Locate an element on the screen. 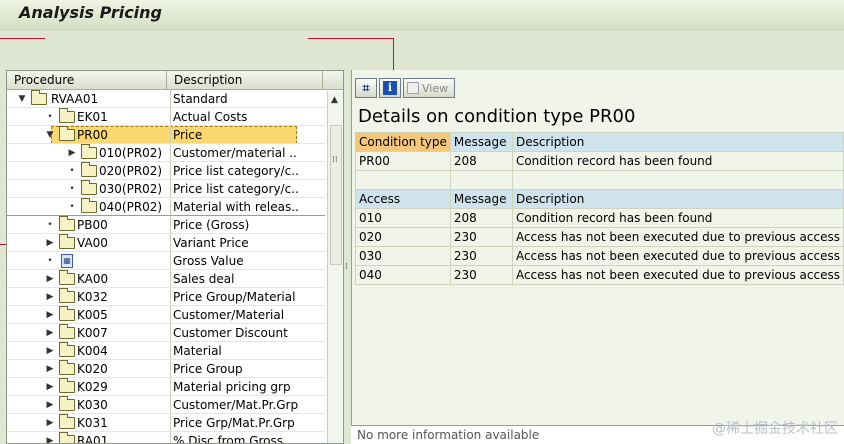 Image resolution: width=844 pixels, height=444 pixels. table-row: 010 208 Condition record has been found is located at coordinates (599, 218).